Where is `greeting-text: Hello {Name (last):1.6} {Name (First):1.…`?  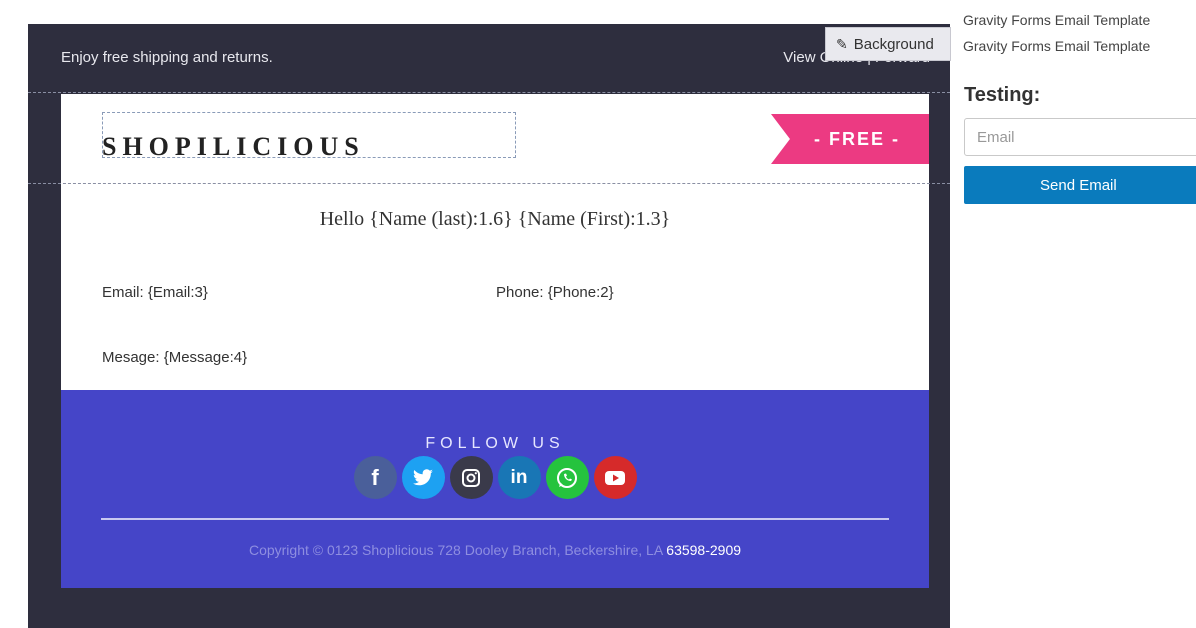 greeting-text: Hello {Name (last):1.6} {Name (First):1.… is located at coordinates (495, 219).